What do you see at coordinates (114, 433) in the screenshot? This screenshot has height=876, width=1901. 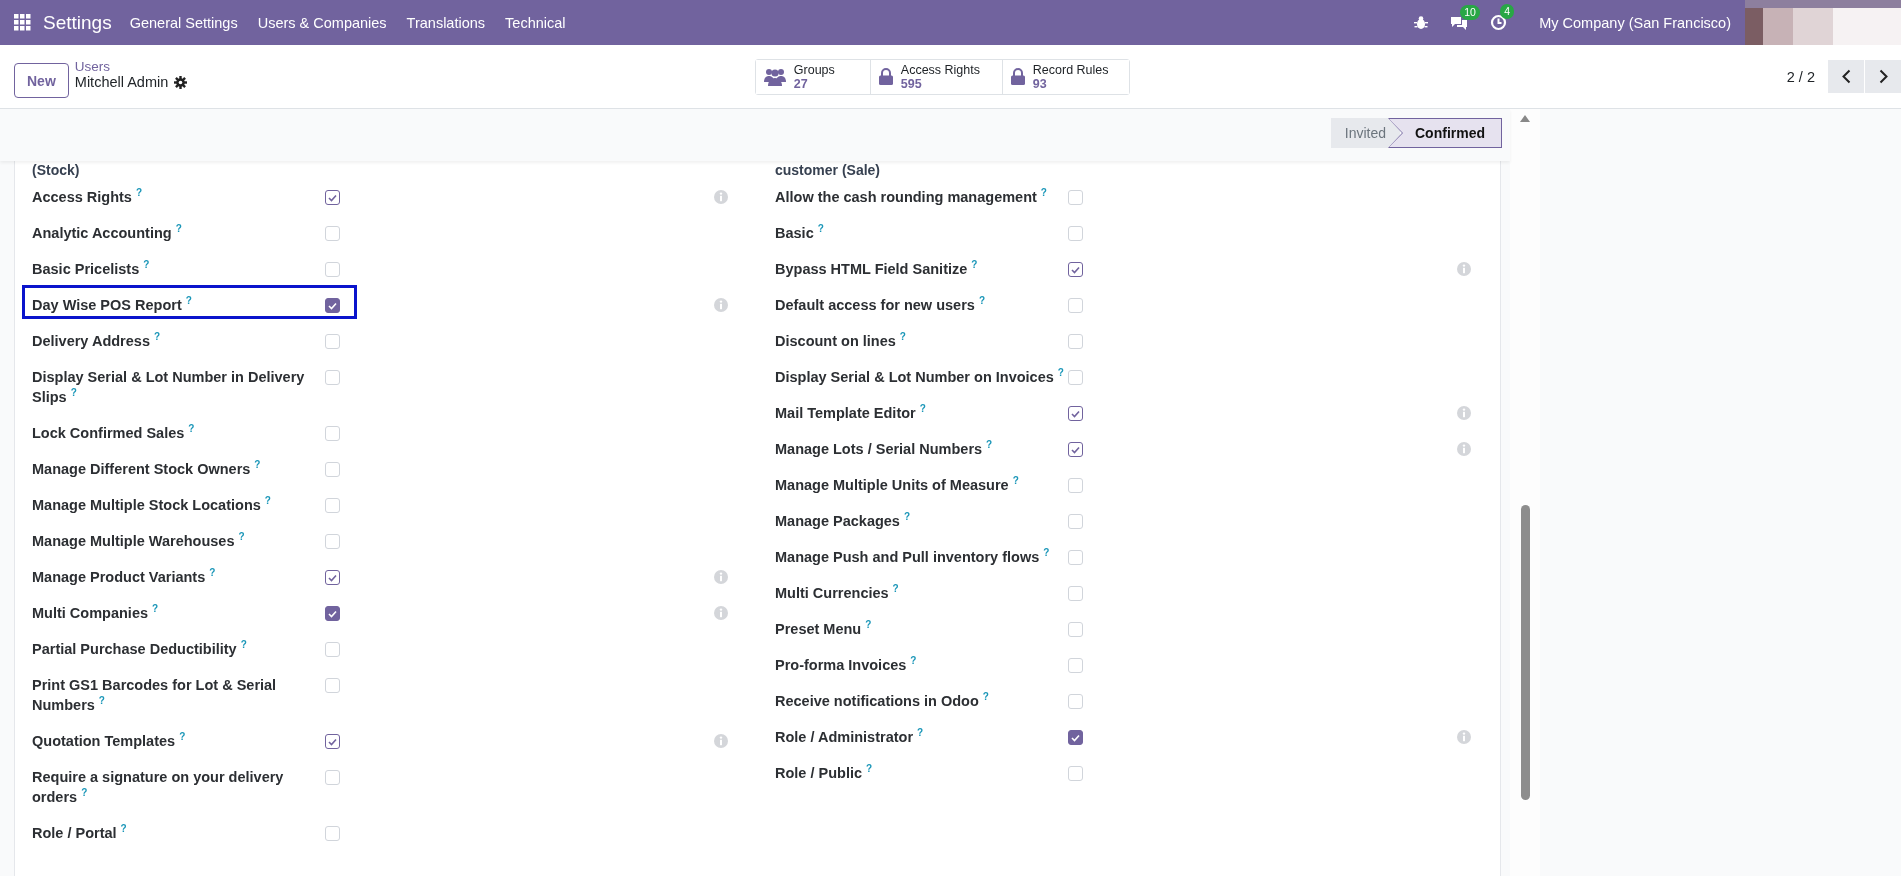 I see `field-label: Lock Confirmed Sales $^{?}$` at bounding box center [114, 433].